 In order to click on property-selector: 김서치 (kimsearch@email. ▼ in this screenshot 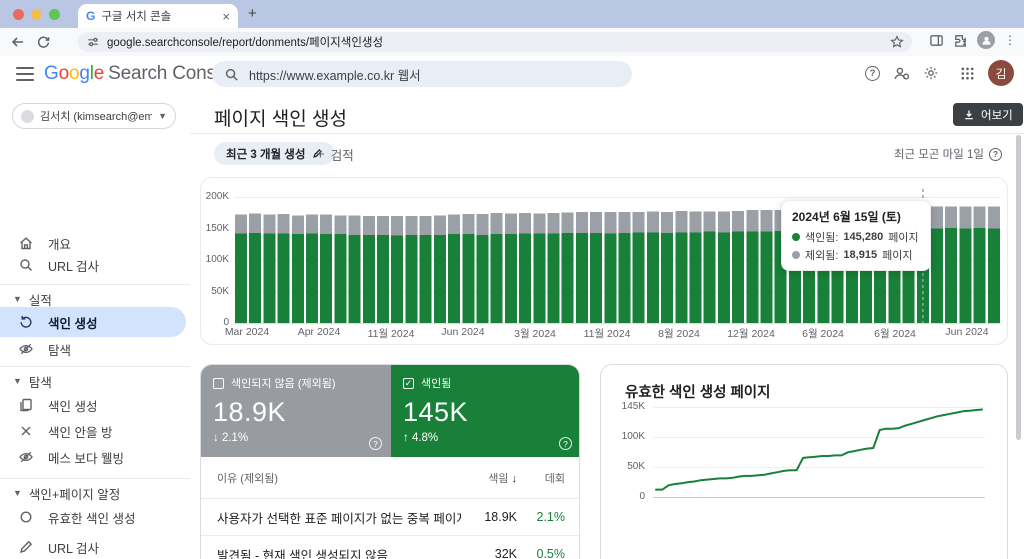, I will do `click(94, 116)`.